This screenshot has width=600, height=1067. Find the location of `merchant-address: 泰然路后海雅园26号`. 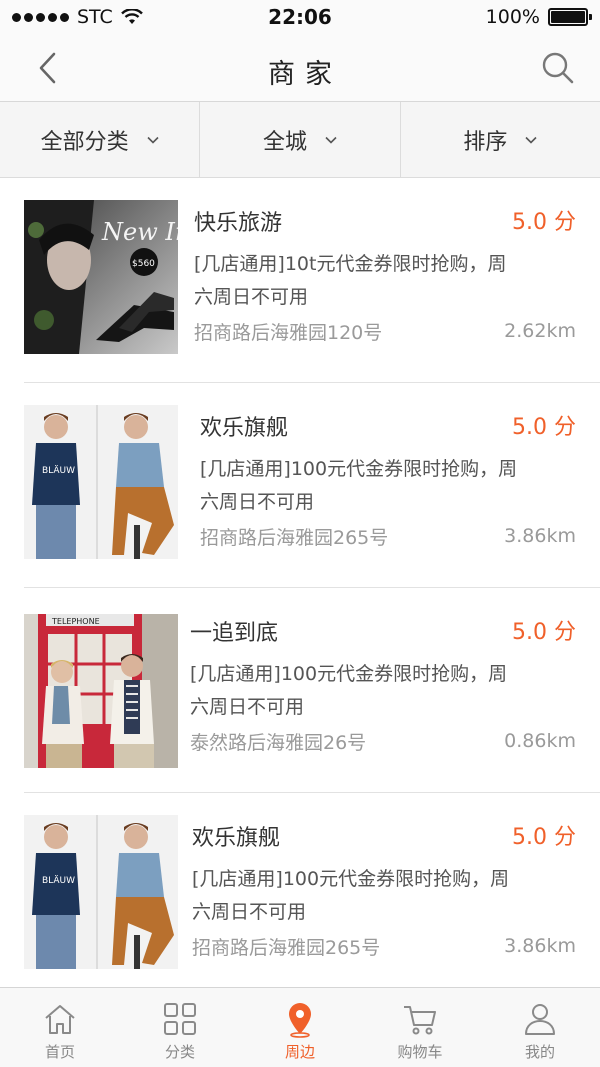

merchant-address: 泰然路后海雅园26号 is located at coordinates (278, 743).